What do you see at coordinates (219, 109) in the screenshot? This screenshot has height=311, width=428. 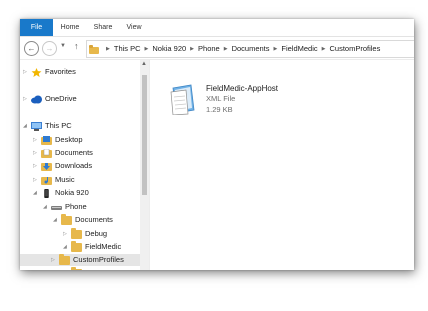 I see `file-size: 1.29 KB` at bounding box center [219, 109].